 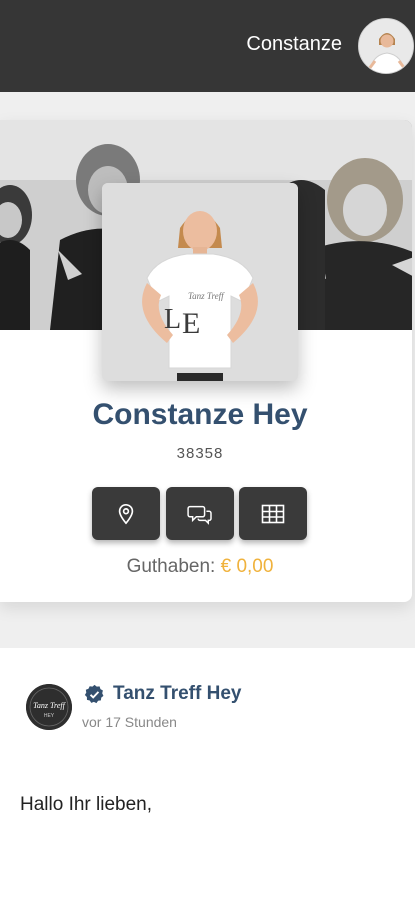 I want to click on post-body-text: Hallo Ihr lieben,, so click(x=86, y=804).